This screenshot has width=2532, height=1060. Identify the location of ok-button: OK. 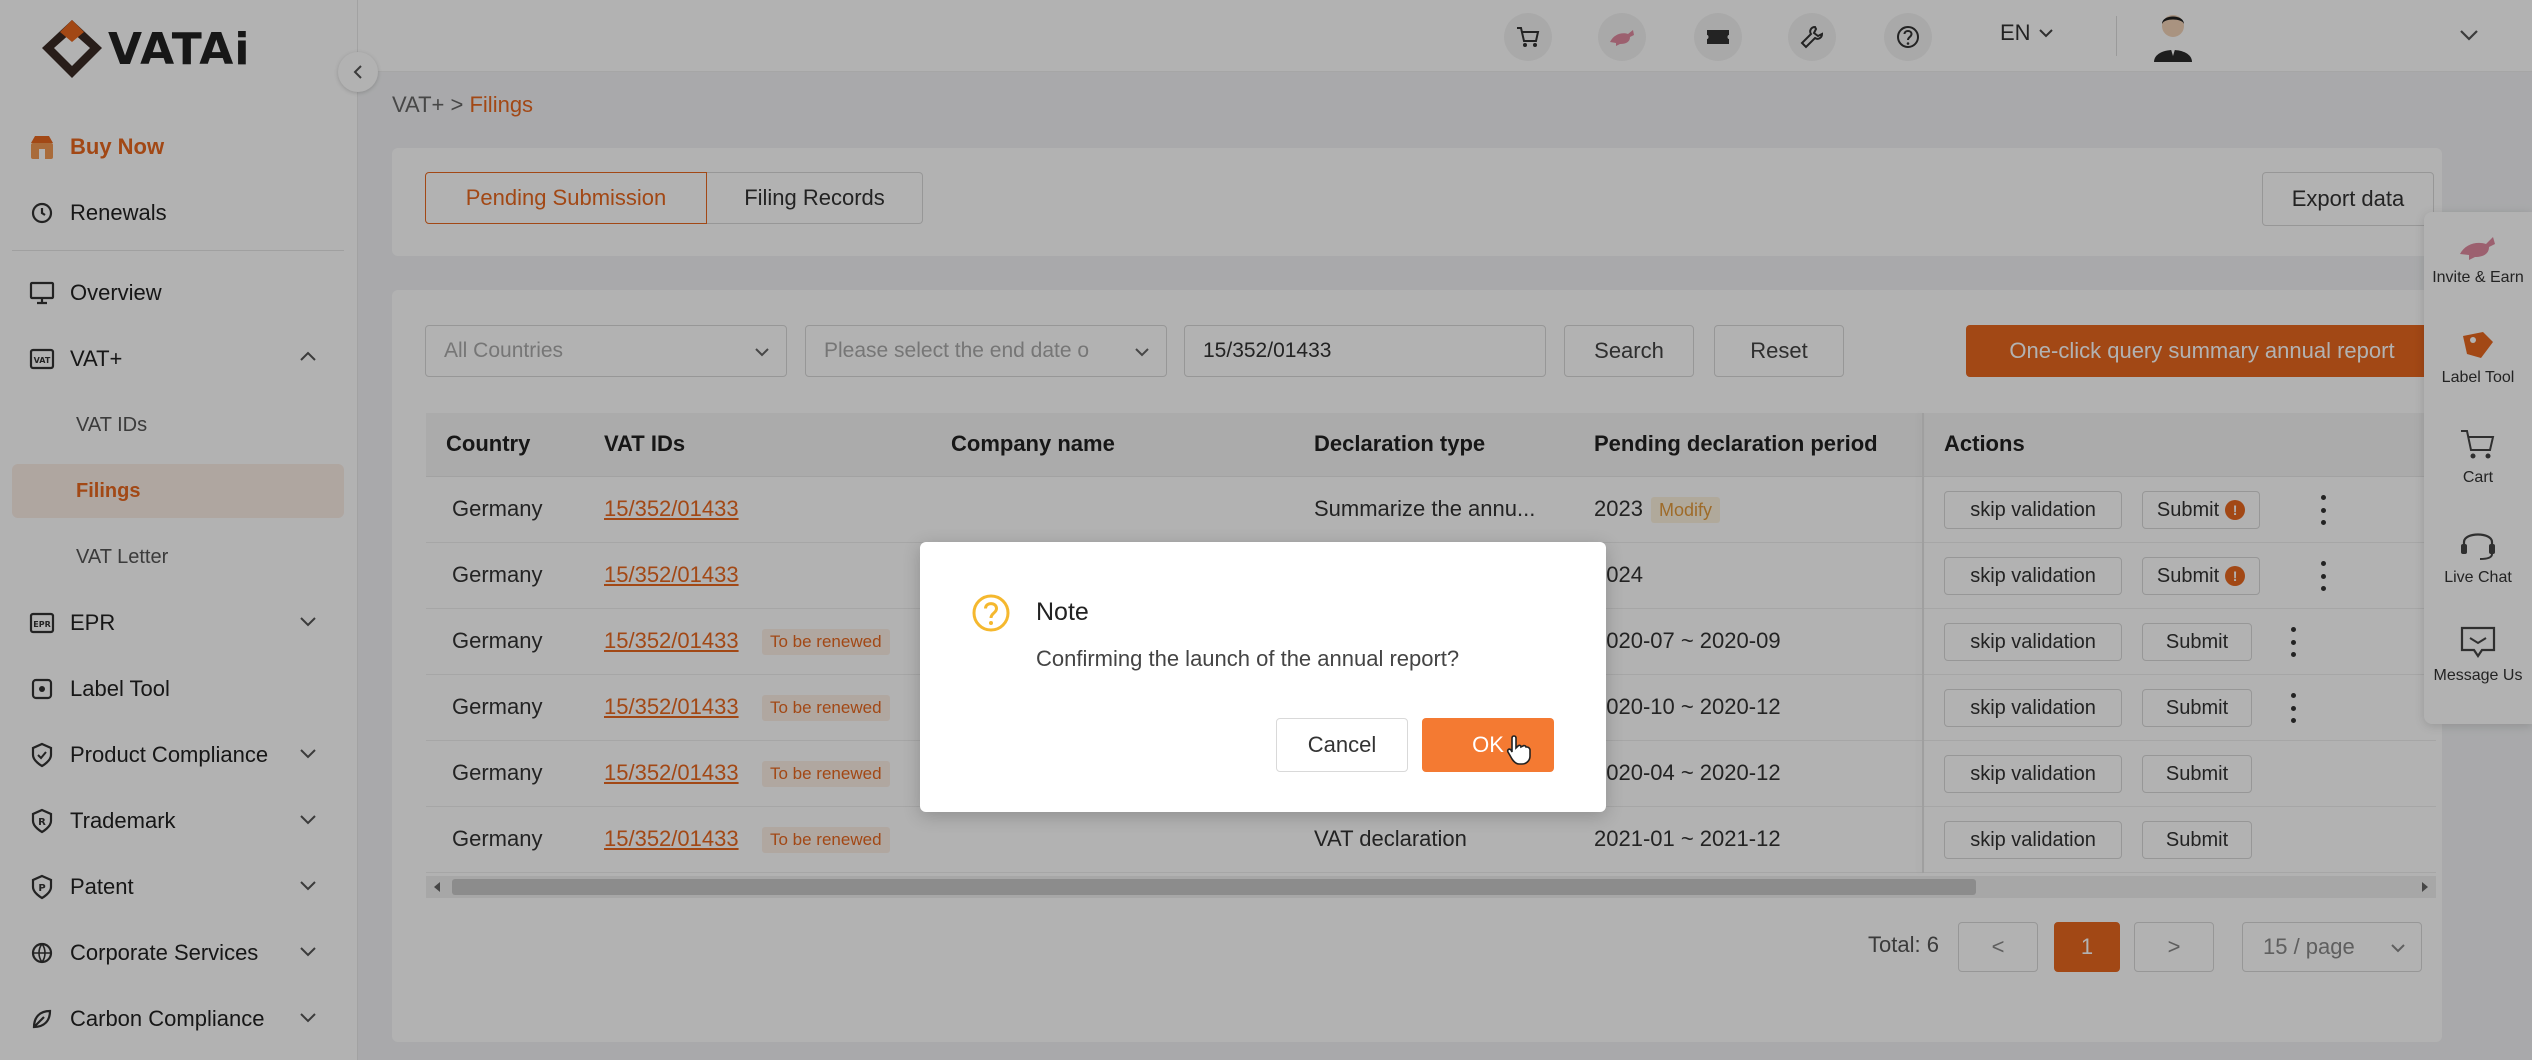
(1488, 745).